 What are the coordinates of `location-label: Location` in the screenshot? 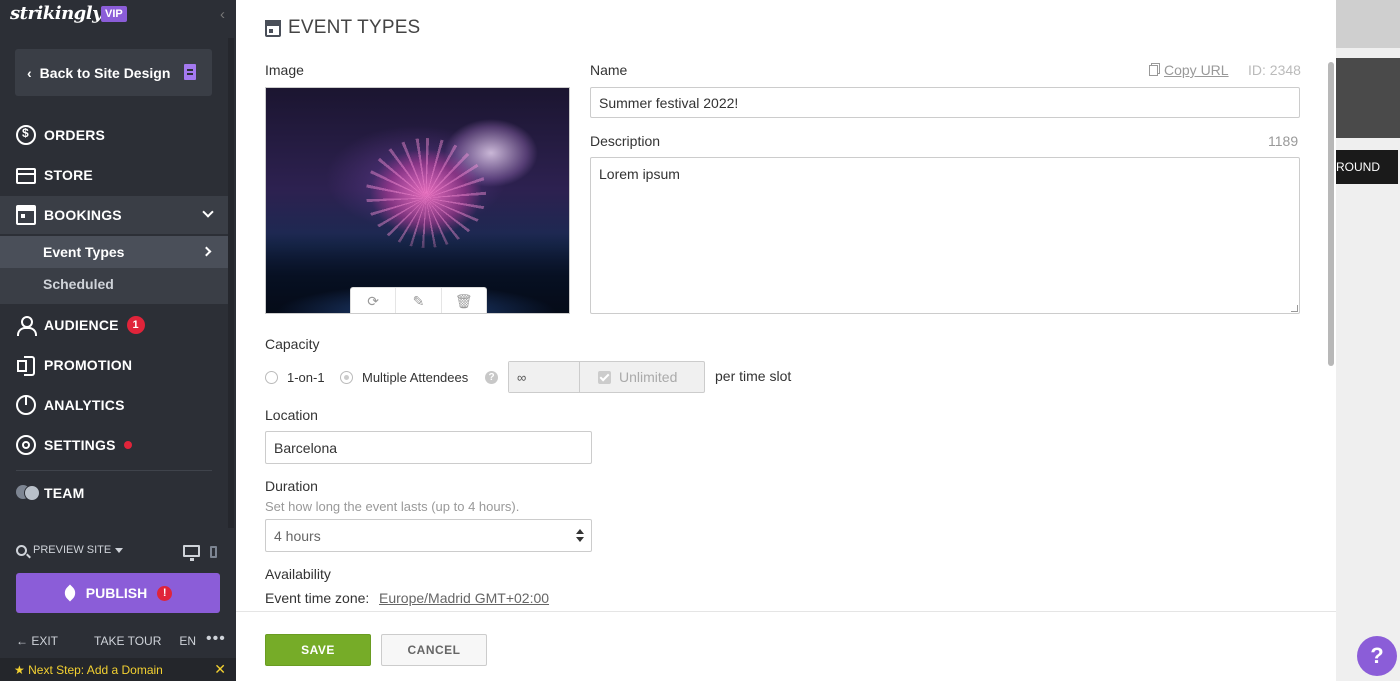 It's located at (291, 415).